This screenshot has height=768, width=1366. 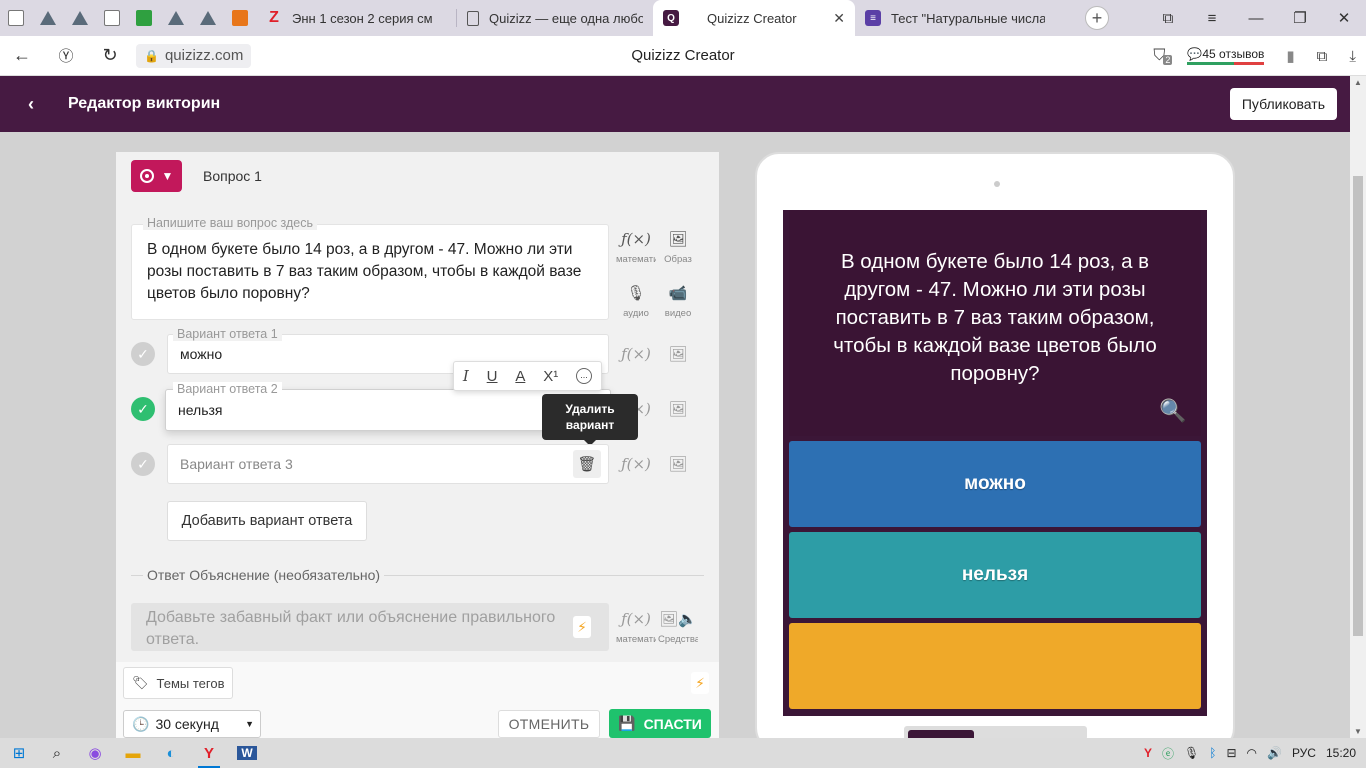 I want to click on word-icon: W, so click(x=247, y=753).